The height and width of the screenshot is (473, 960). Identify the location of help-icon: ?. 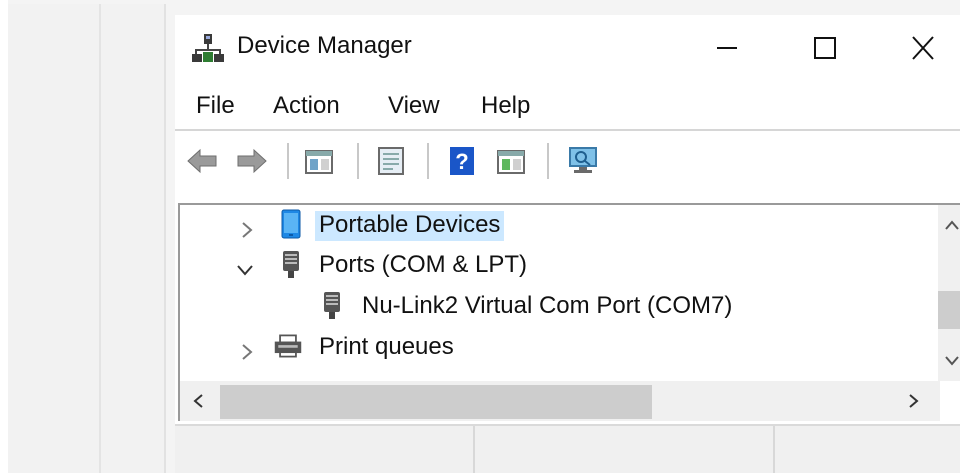
(462, 161).